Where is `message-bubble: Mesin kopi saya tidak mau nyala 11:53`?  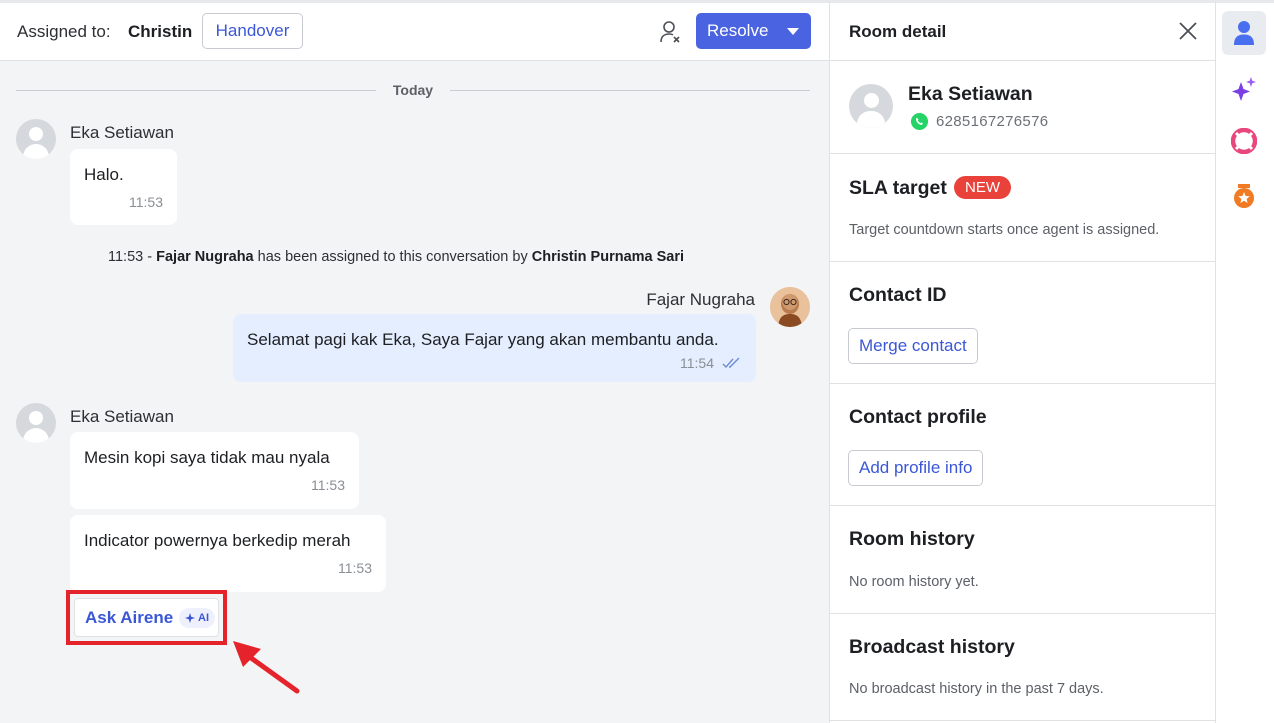
message-bubble: Mesin kopi saya tidak mau nyala 11:53 is located at coordinates (214, 470).